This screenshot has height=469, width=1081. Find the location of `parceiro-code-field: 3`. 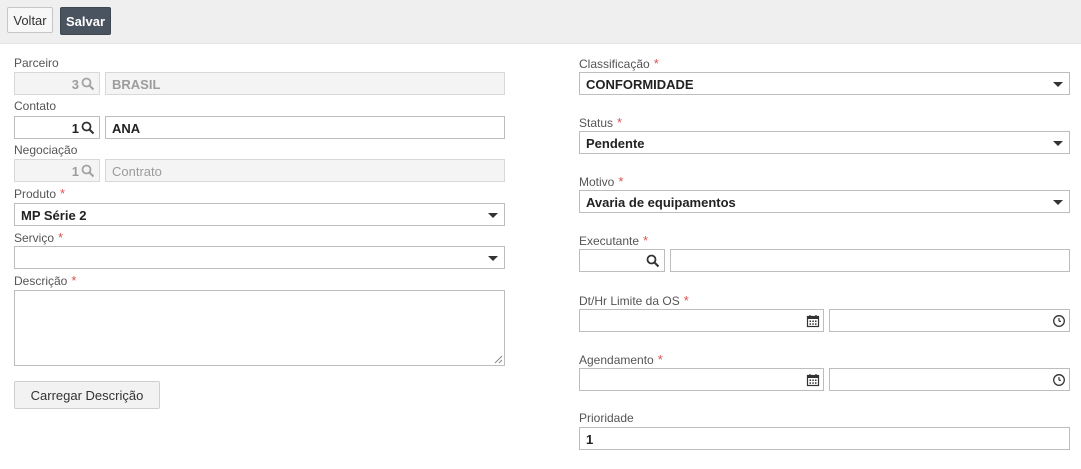

parceiro-code-field: 3 is located at coordinates (57, 83).